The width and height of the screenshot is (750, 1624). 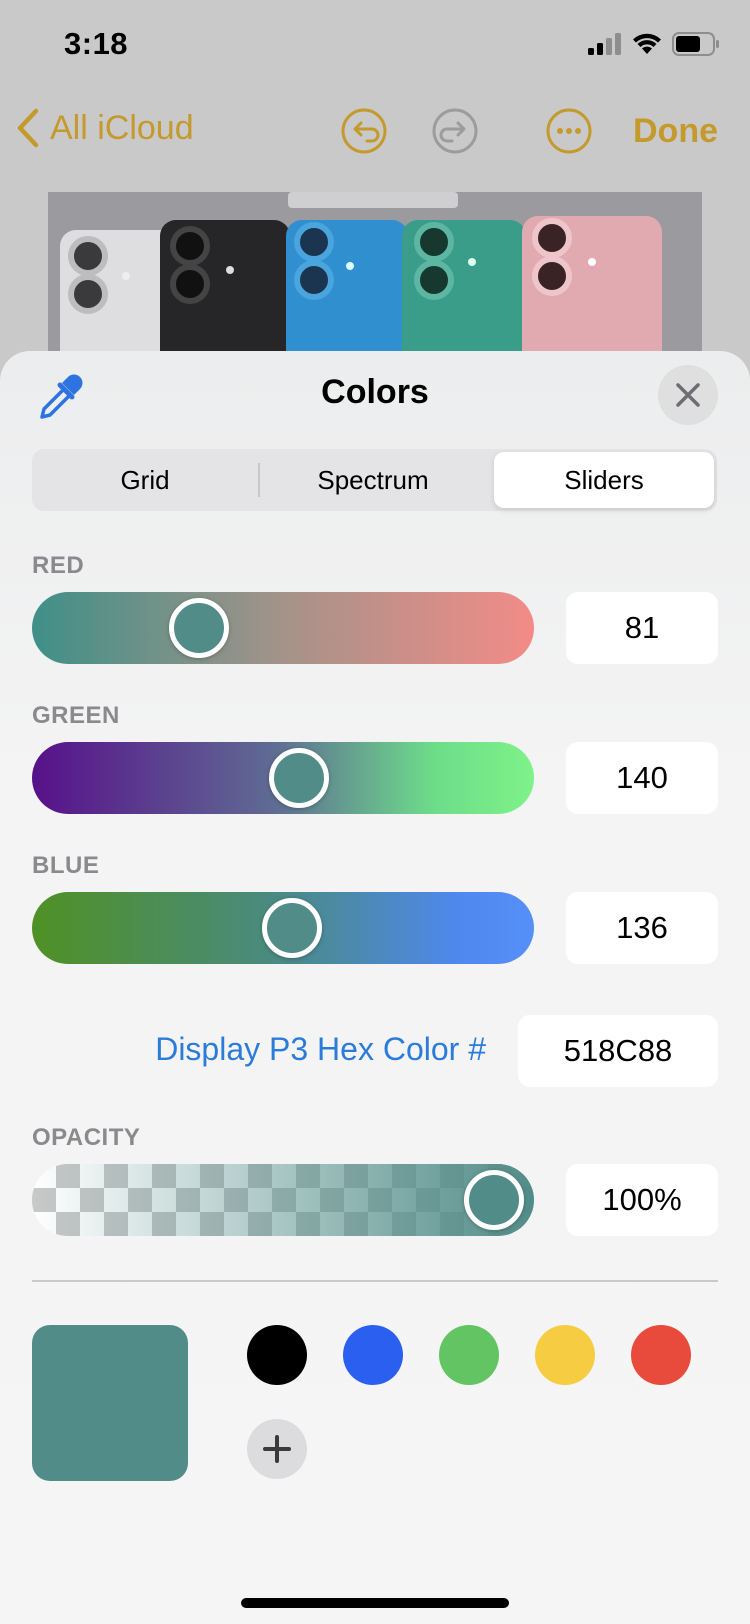 I want to click on tab-sliders: Sliders, so click(x=604, y=480).